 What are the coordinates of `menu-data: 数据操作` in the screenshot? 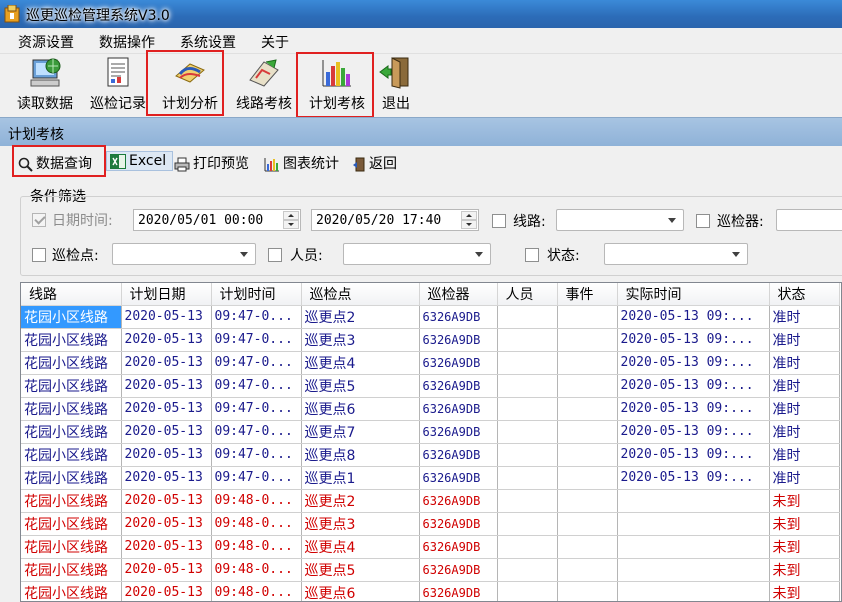 It's located at (127, 42).